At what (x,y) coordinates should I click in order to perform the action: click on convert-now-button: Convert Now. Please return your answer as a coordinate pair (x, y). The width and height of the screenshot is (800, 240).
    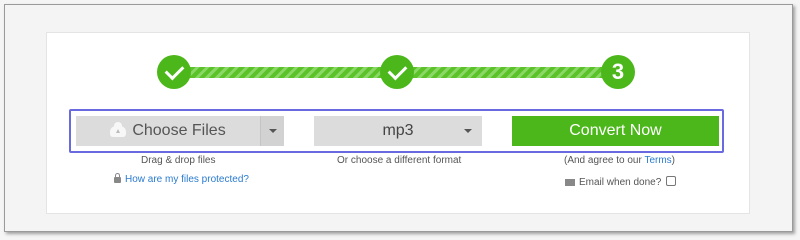
    Looking at the image, I should click on (615, 131).